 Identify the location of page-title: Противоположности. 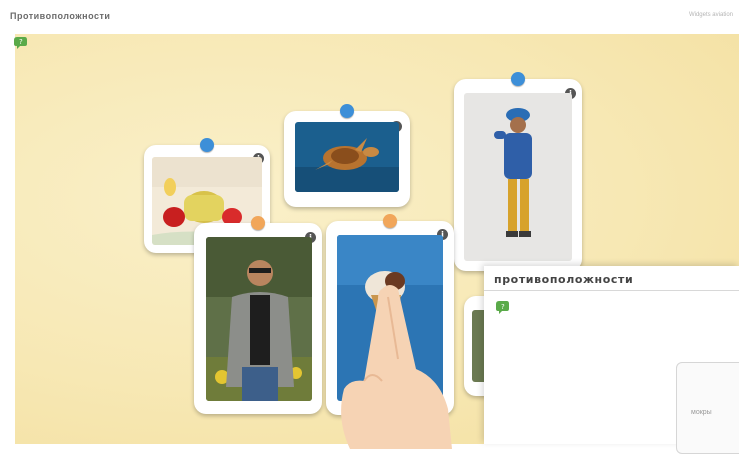
(60, 16).